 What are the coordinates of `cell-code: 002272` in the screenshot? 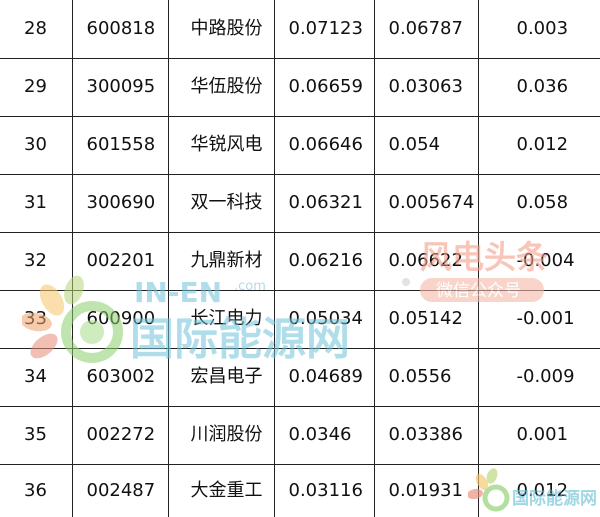 It's located at (120, 435).